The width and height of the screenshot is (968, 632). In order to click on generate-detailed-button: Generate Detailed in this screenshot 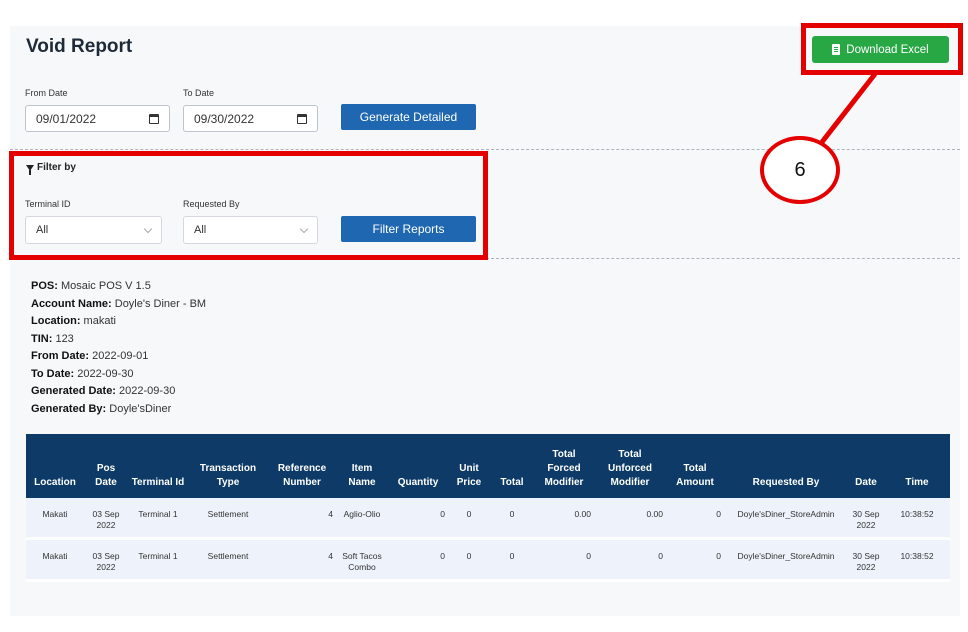, I will do `click(408, 117)`.